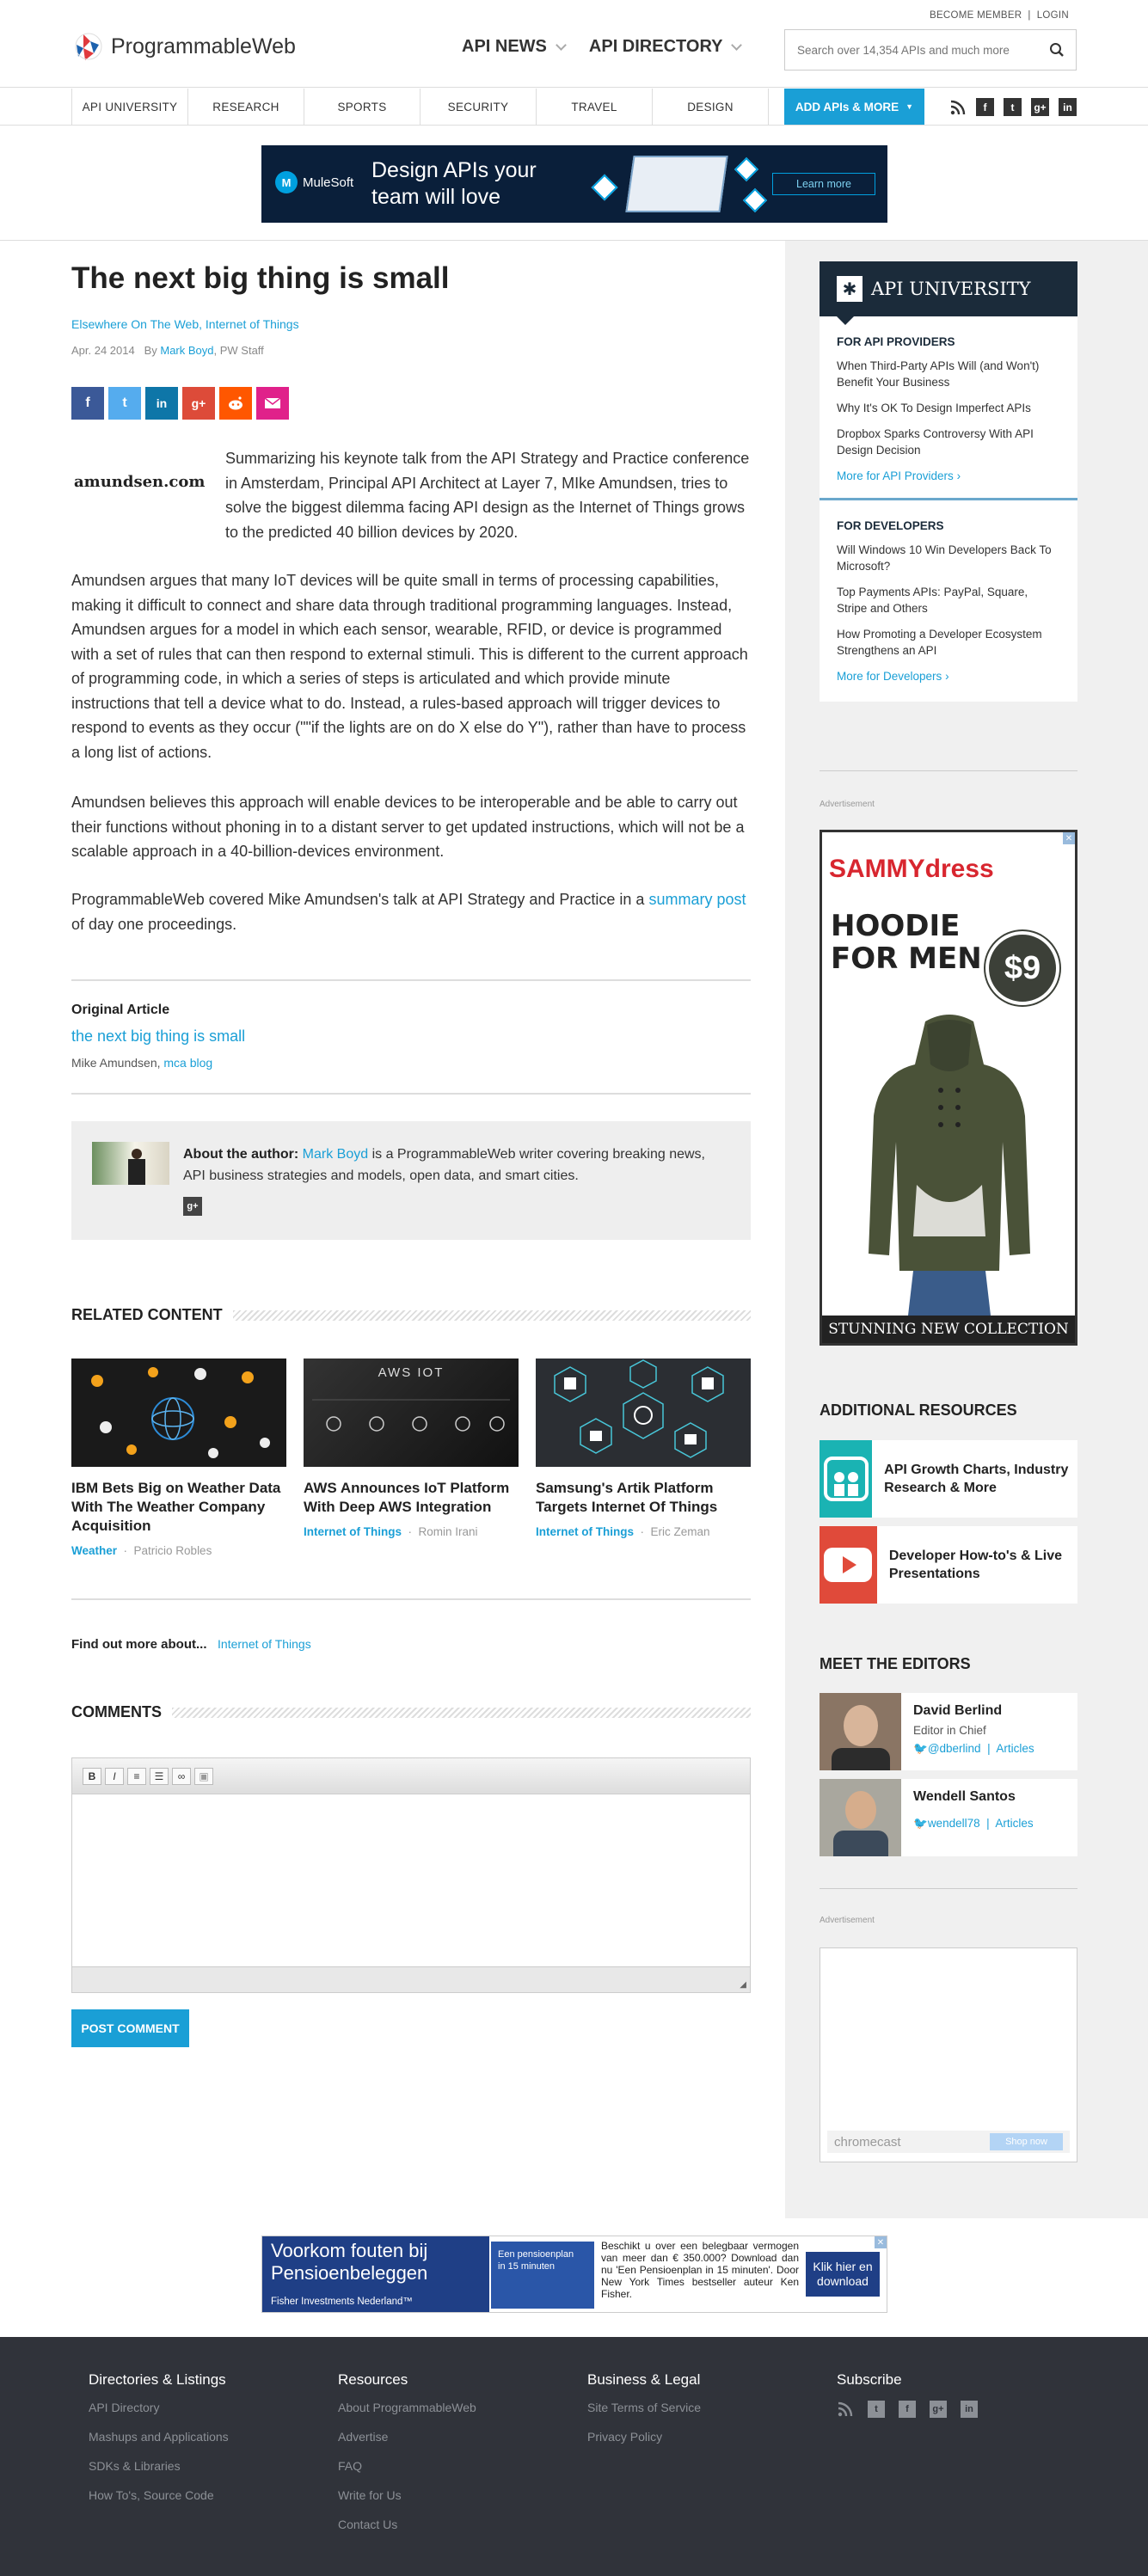 Image resolution: width=1148 pixels, height=2576 pixels. What do you see at coordinates (159, 2407) in the screenshot?
I see `footer-link: API Directory` at bounding box center [159, 2407].